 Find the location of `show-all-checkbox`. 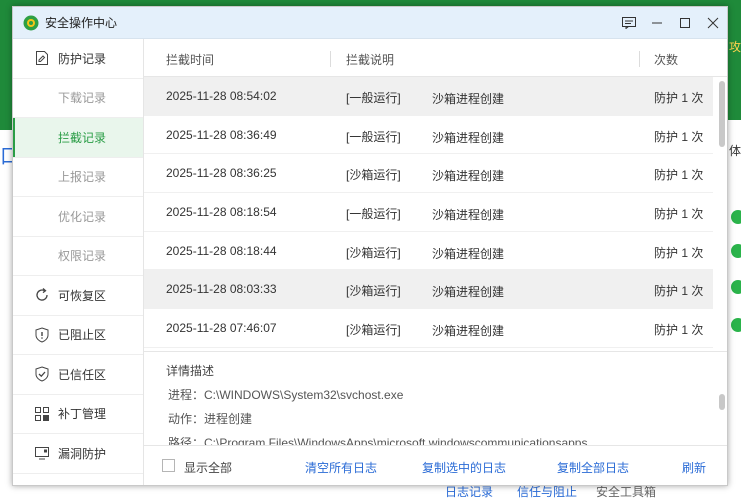

show-all-checkbox is located at coordinates (168, 465).